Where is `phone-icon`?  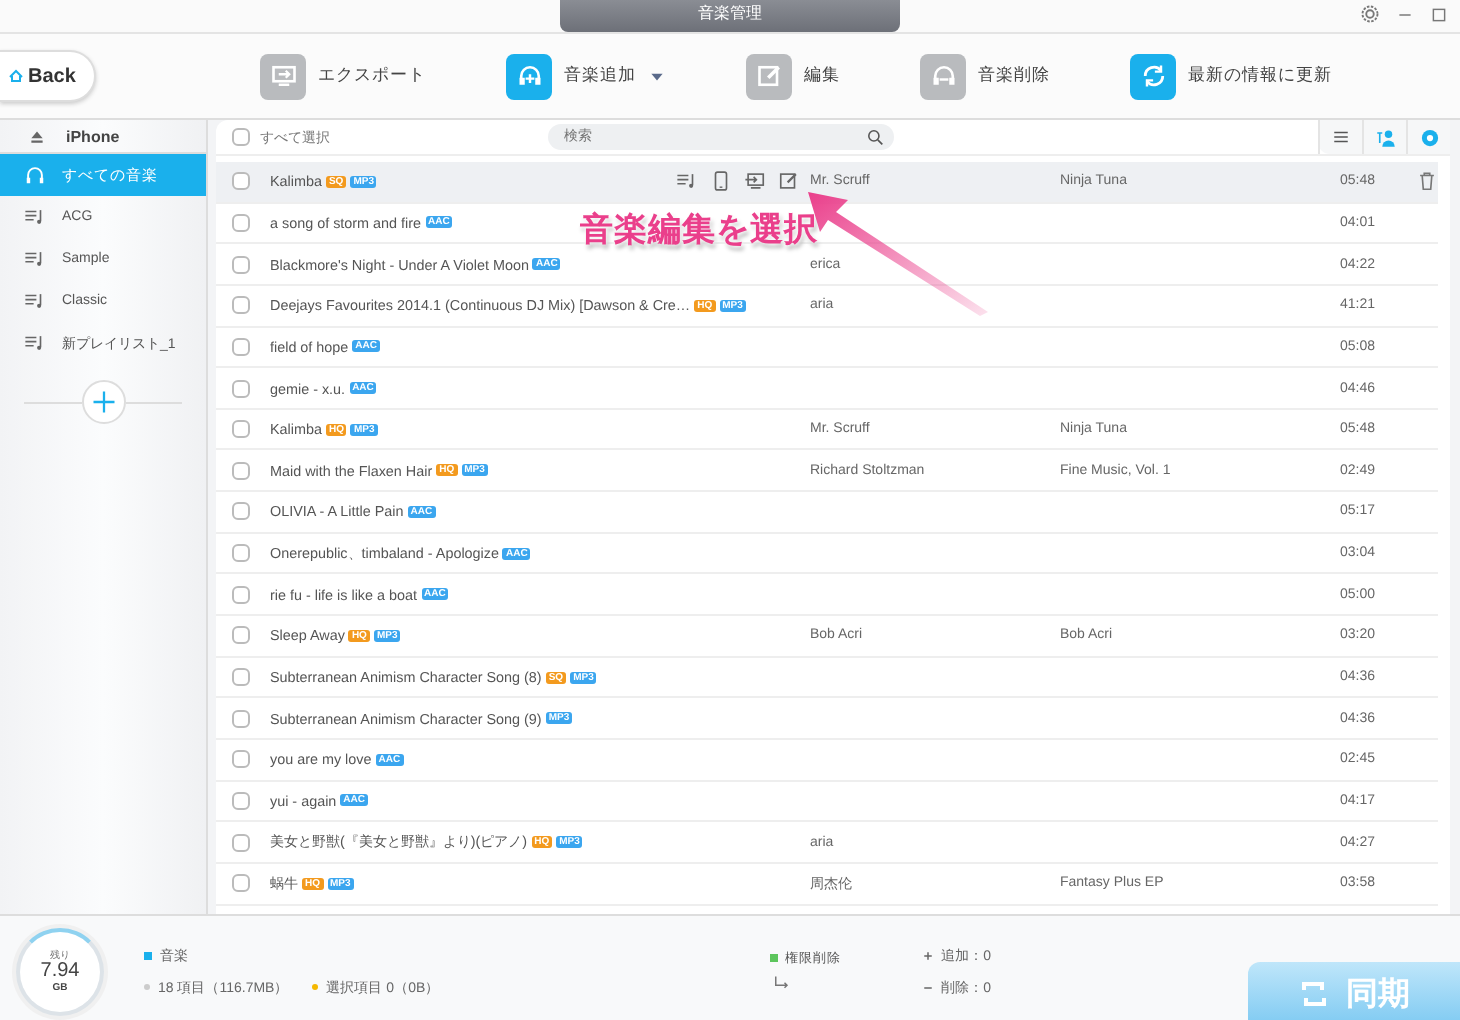
phone-icon is located at coordinates (721, 181).